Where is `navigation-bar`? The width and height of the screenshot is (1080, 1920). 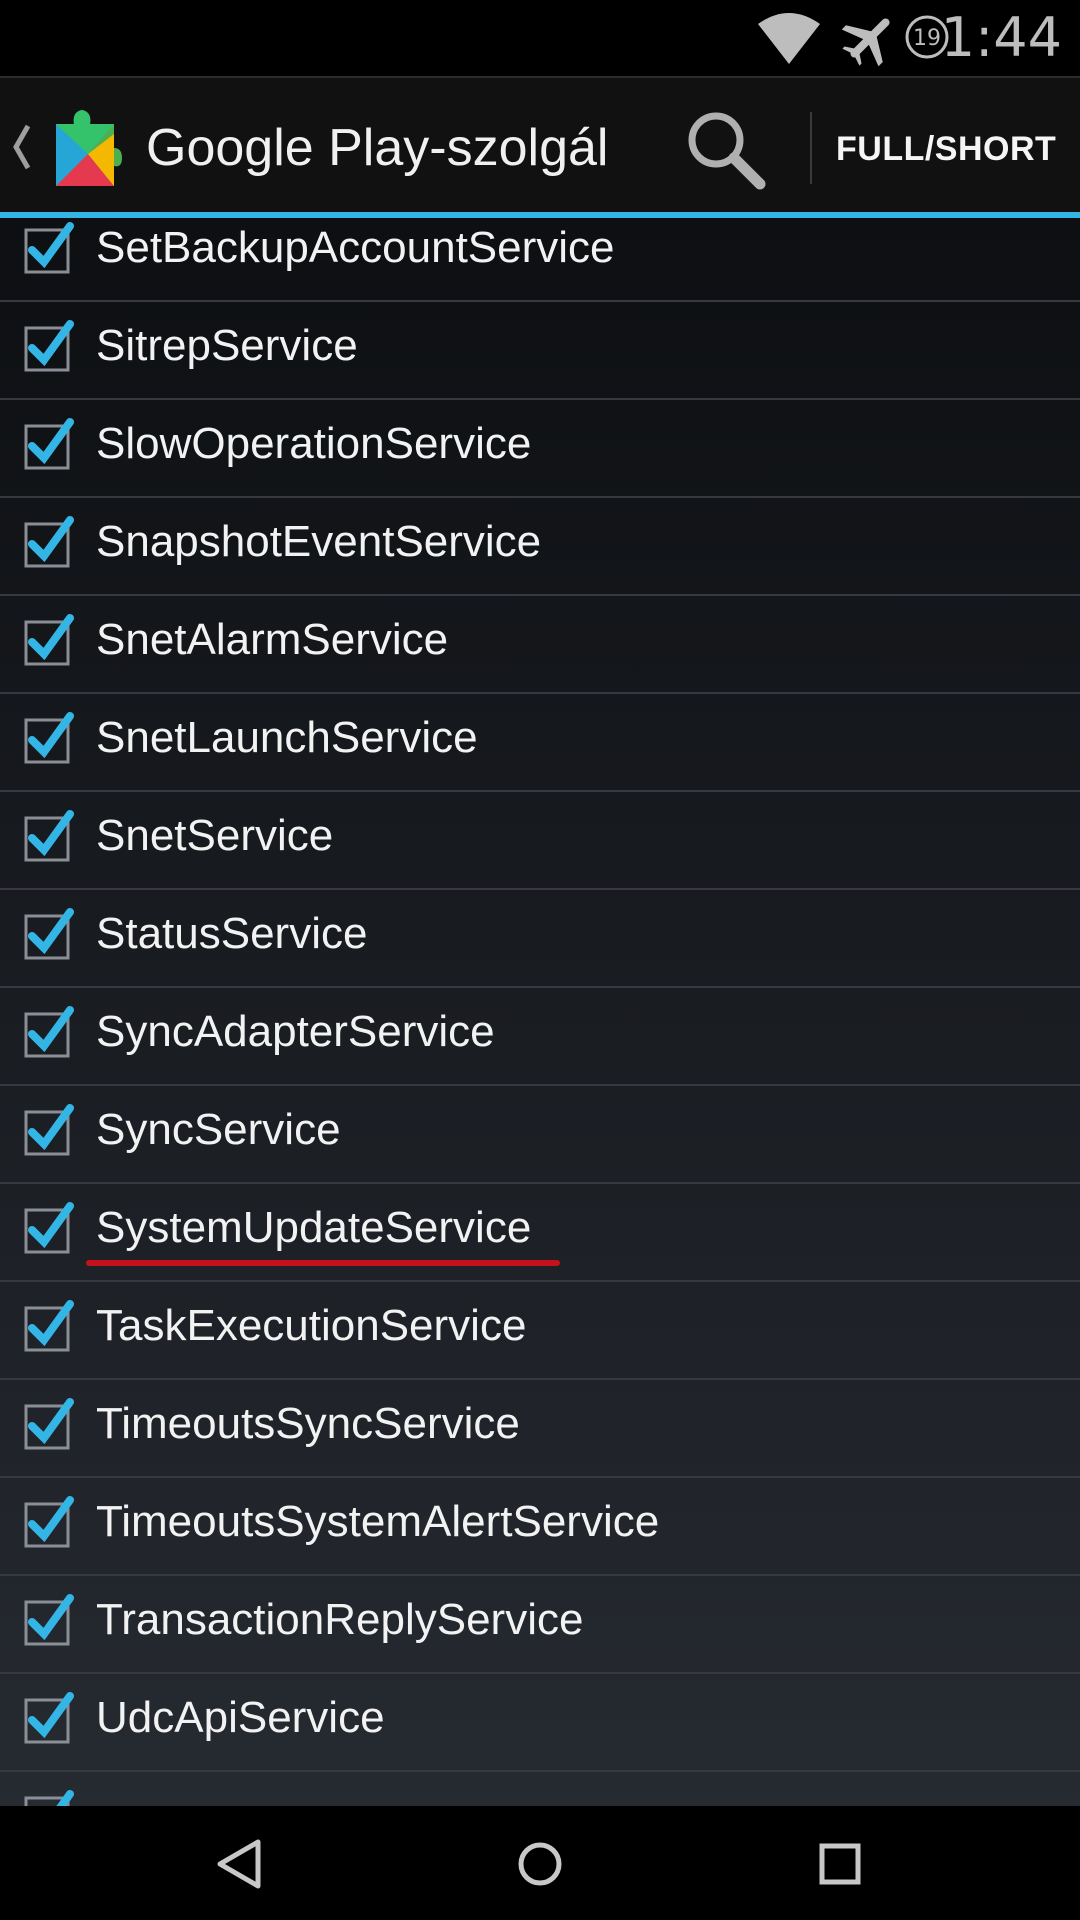 navigation-bar is located at coordinates (540, 1863).